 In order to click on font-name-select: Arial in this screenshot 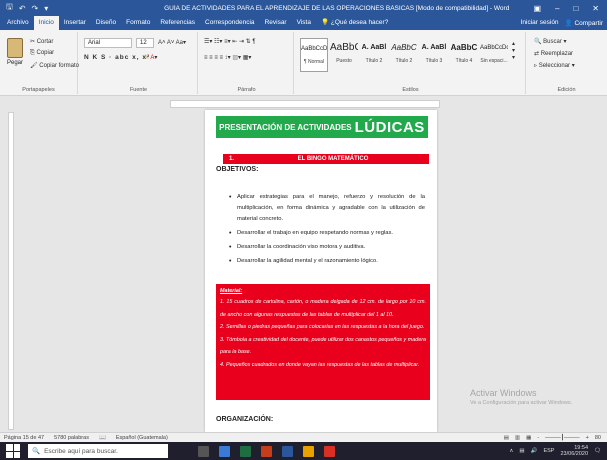, I will do `click(108, 43)`.